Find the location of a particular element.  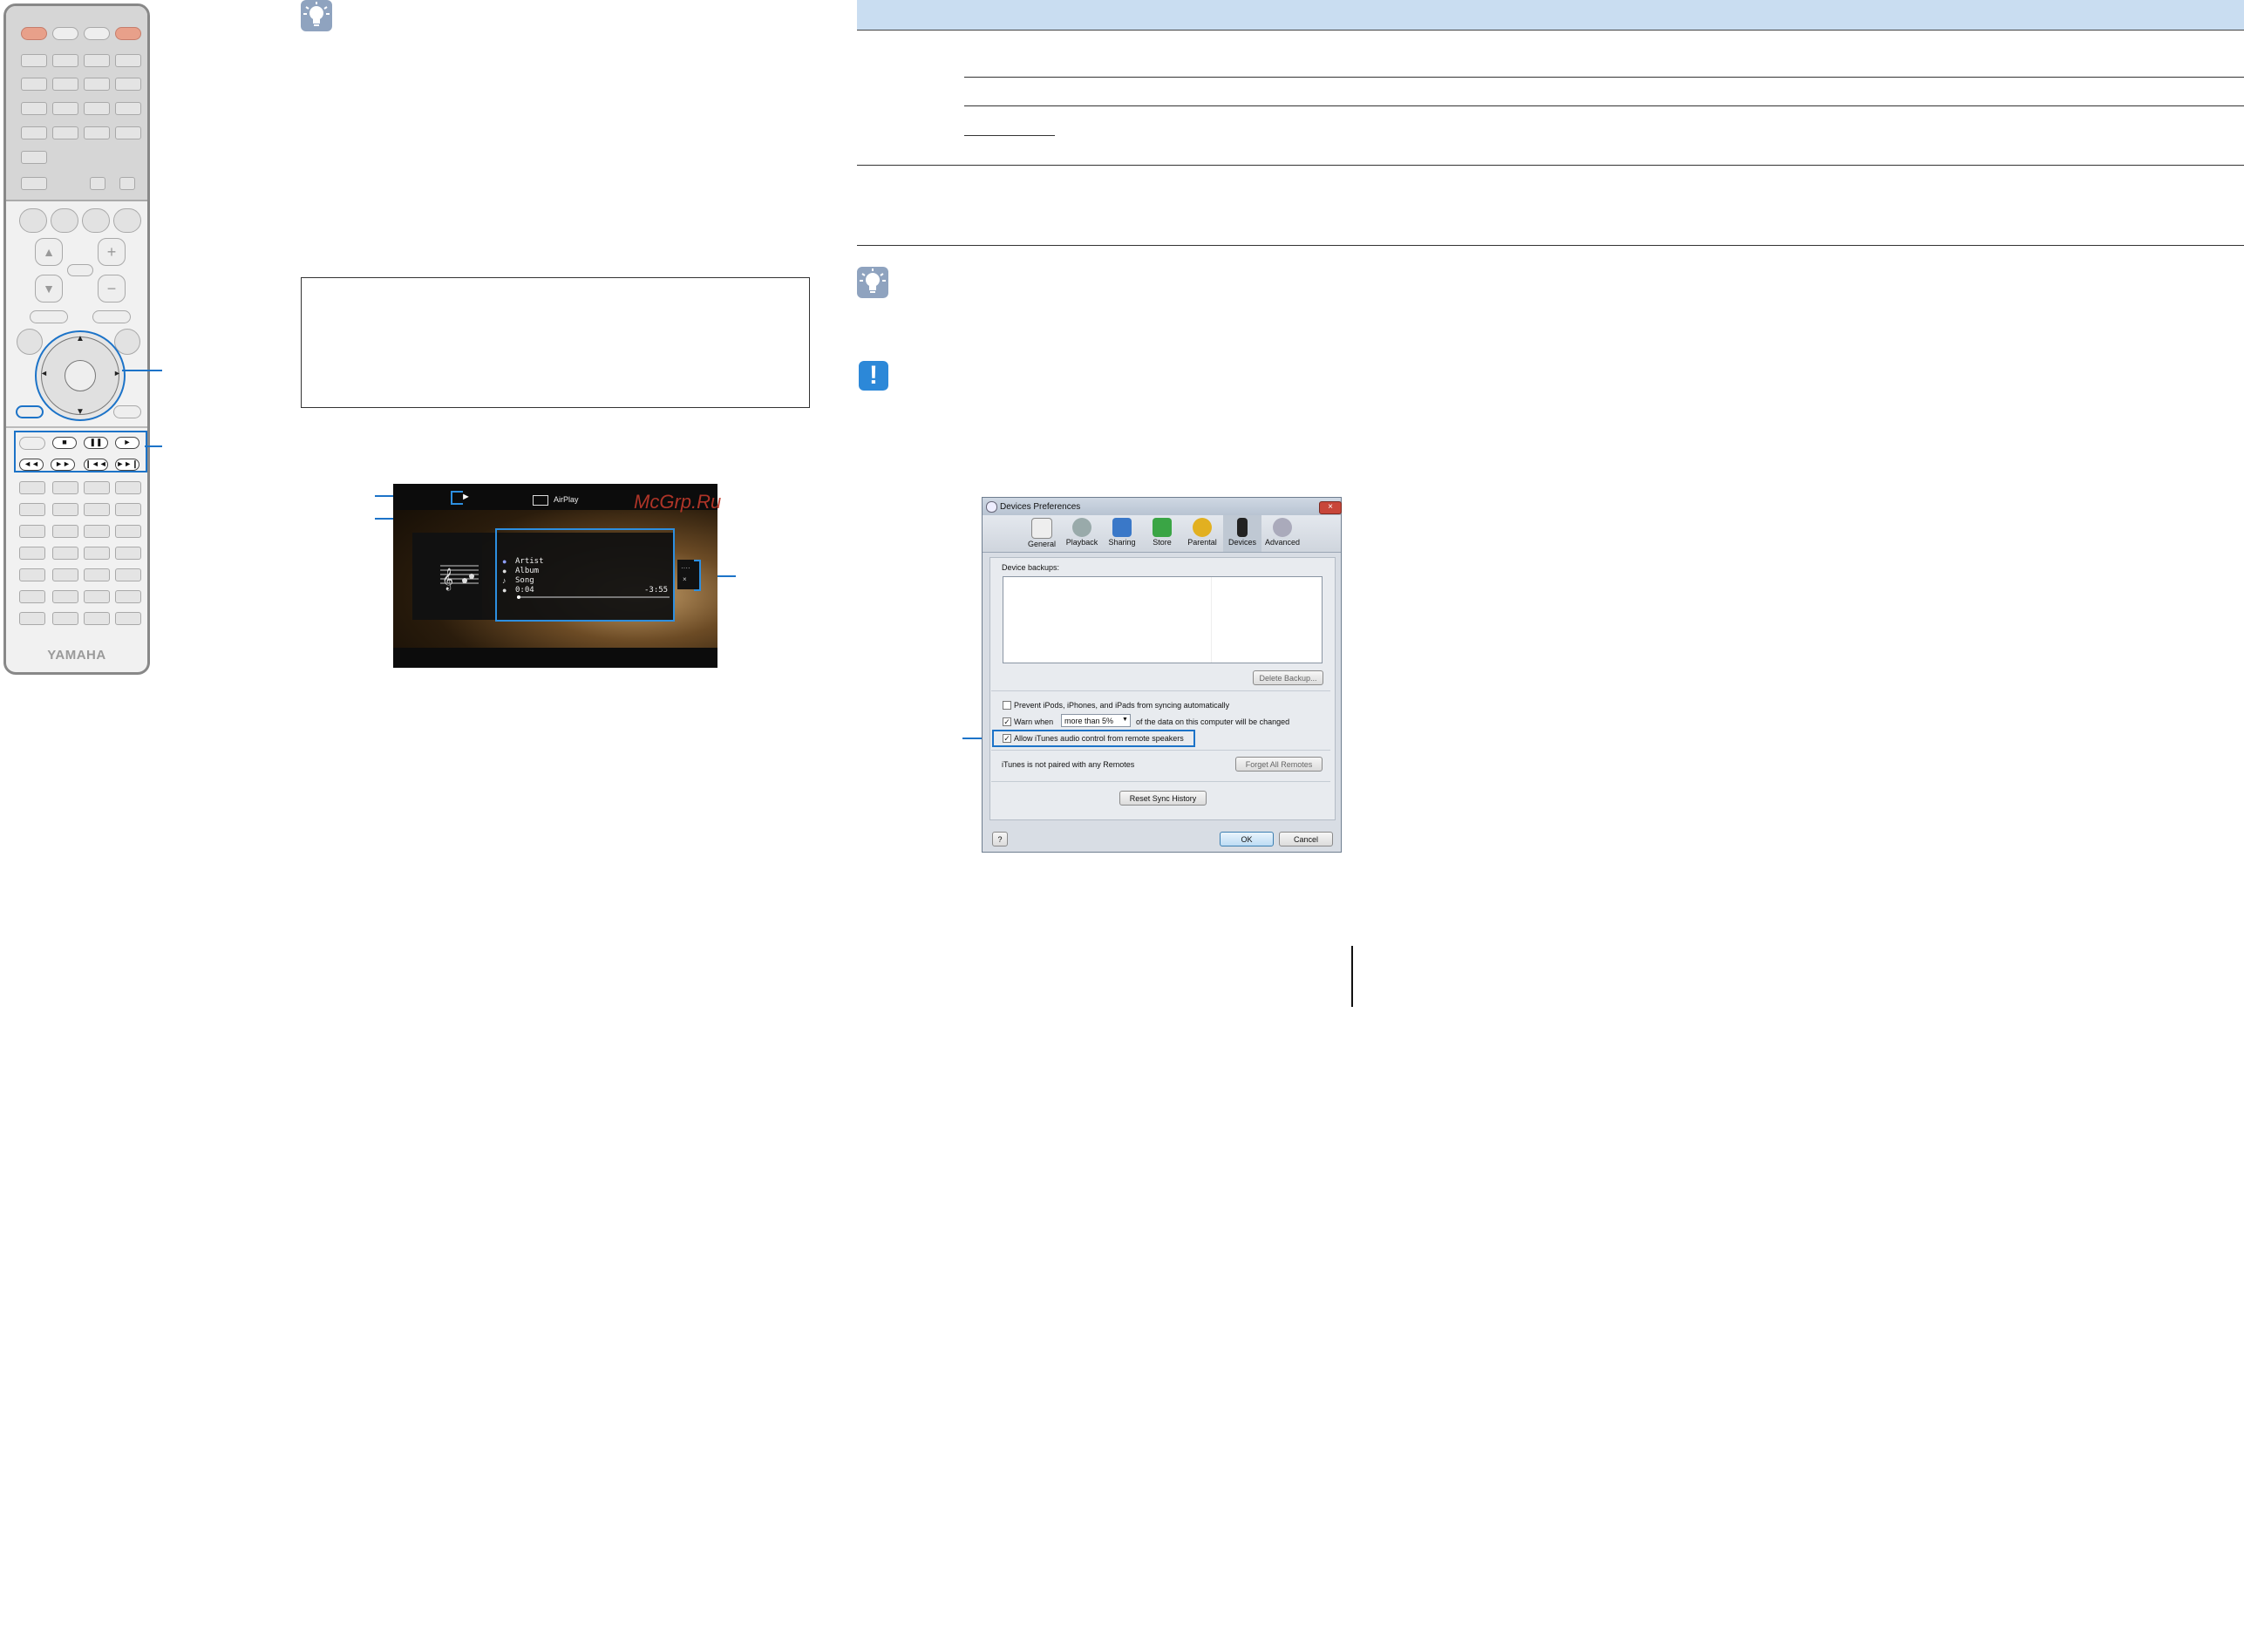

parental-icon is located at coordinates (1202, 527).